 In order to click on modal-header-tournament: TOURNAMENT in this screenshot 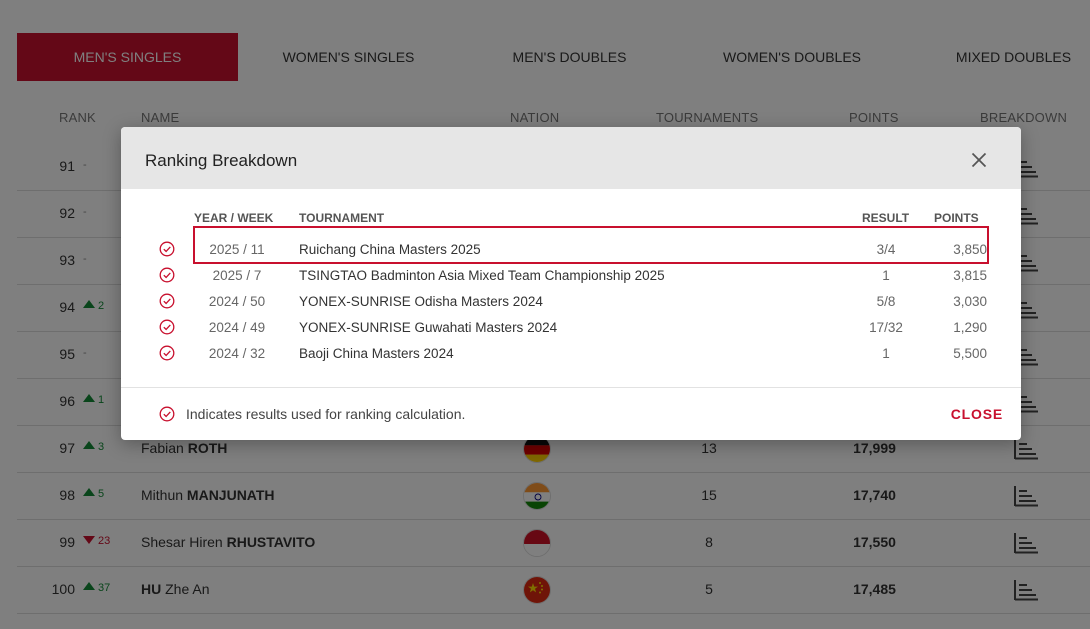, I will do `click(342, 218)`.